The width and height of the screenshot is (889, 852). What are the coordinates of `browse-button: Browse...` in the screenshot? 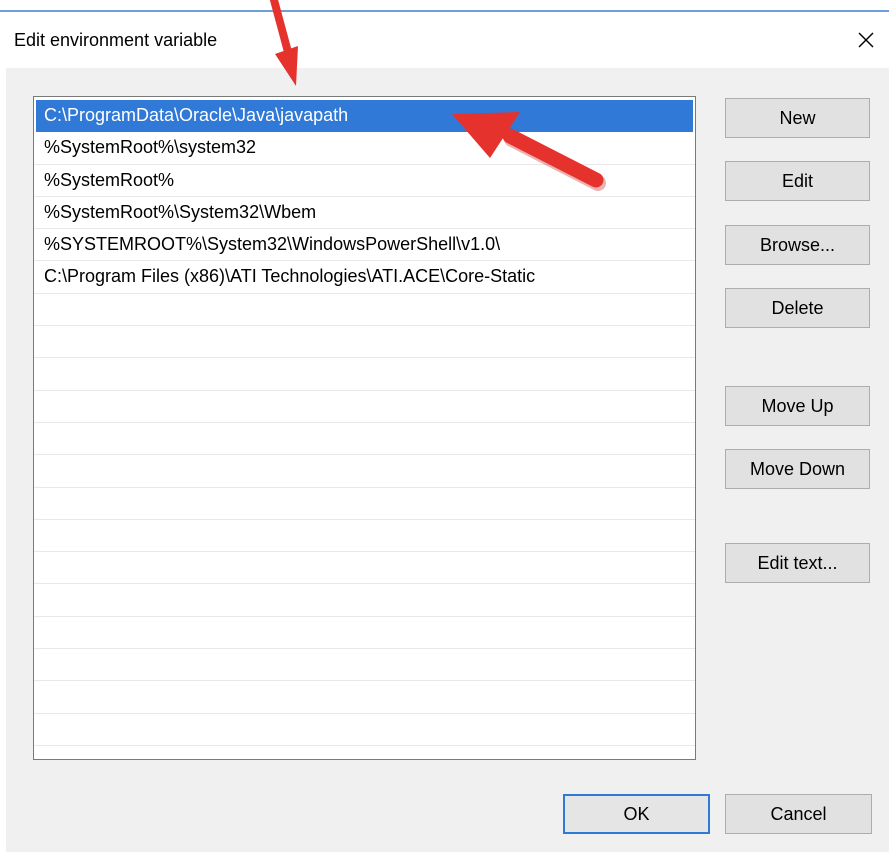 It's located at (797, 245).